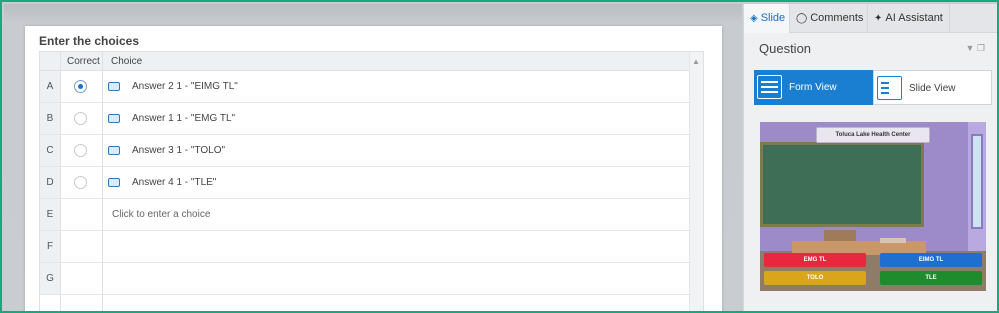 The width and height of the screenshot is (999, 313). What do you see at coordinates (50, 278) in the screenshot?
I see `row-letter: G` at bounding box center [50, 278].